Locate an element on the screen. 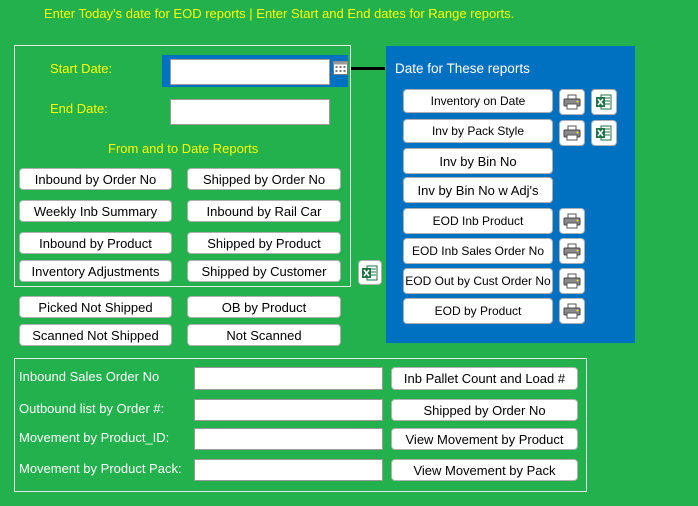 The image size is (698, 506). inv-by-bin-no-button: Inv by Bin No is located at coordinates (478, 161).